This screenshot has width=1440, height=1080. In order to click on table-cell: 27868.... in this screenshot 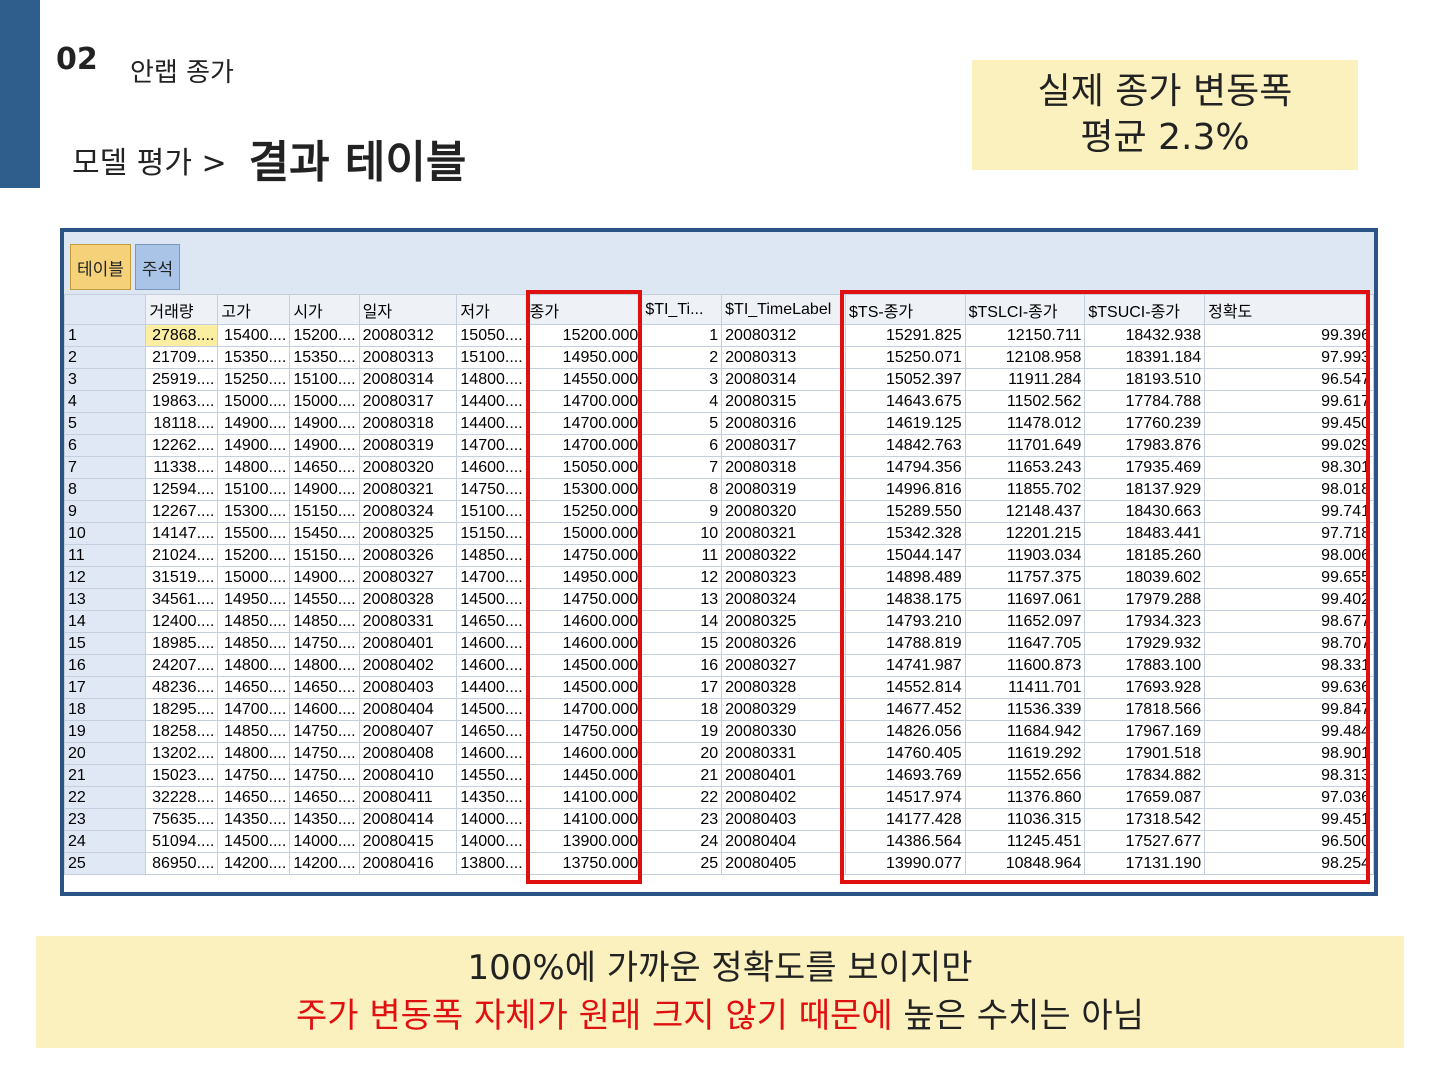, I will do `click(182, 335)`.